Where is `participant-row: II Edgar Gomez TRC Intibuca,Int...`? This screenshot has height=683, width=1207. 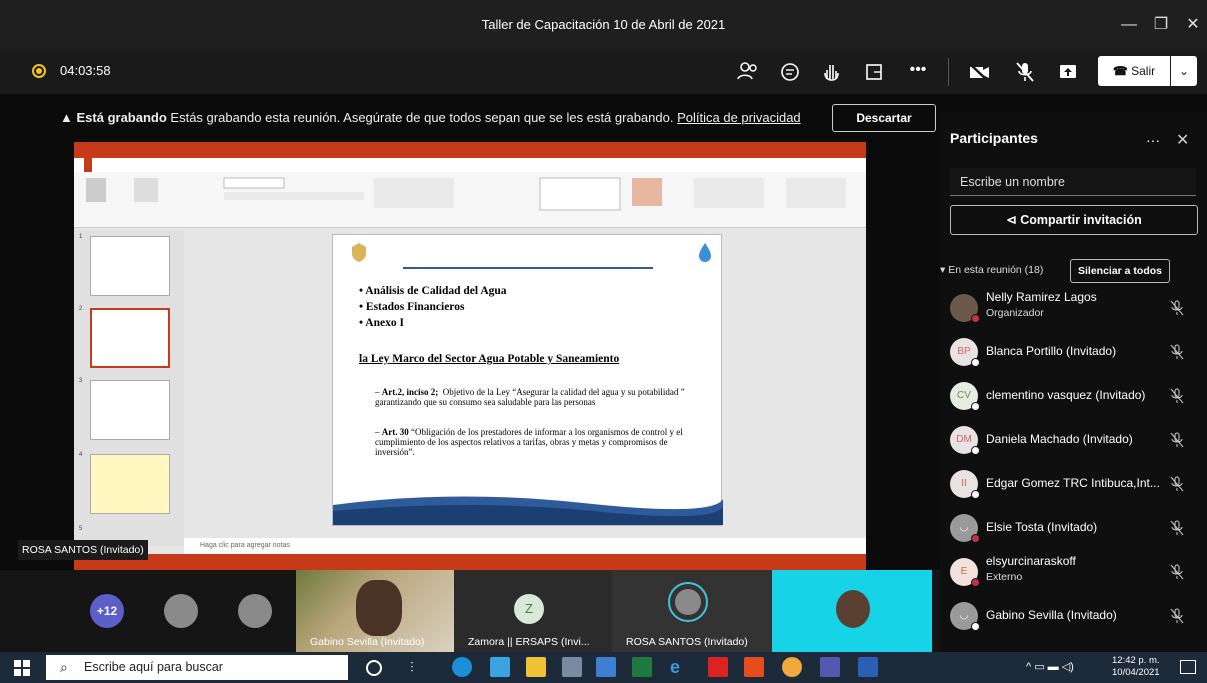 participant-row: II Edgar Gomez TRC Intibuca,Int... is located at coordinates (1073, 484).